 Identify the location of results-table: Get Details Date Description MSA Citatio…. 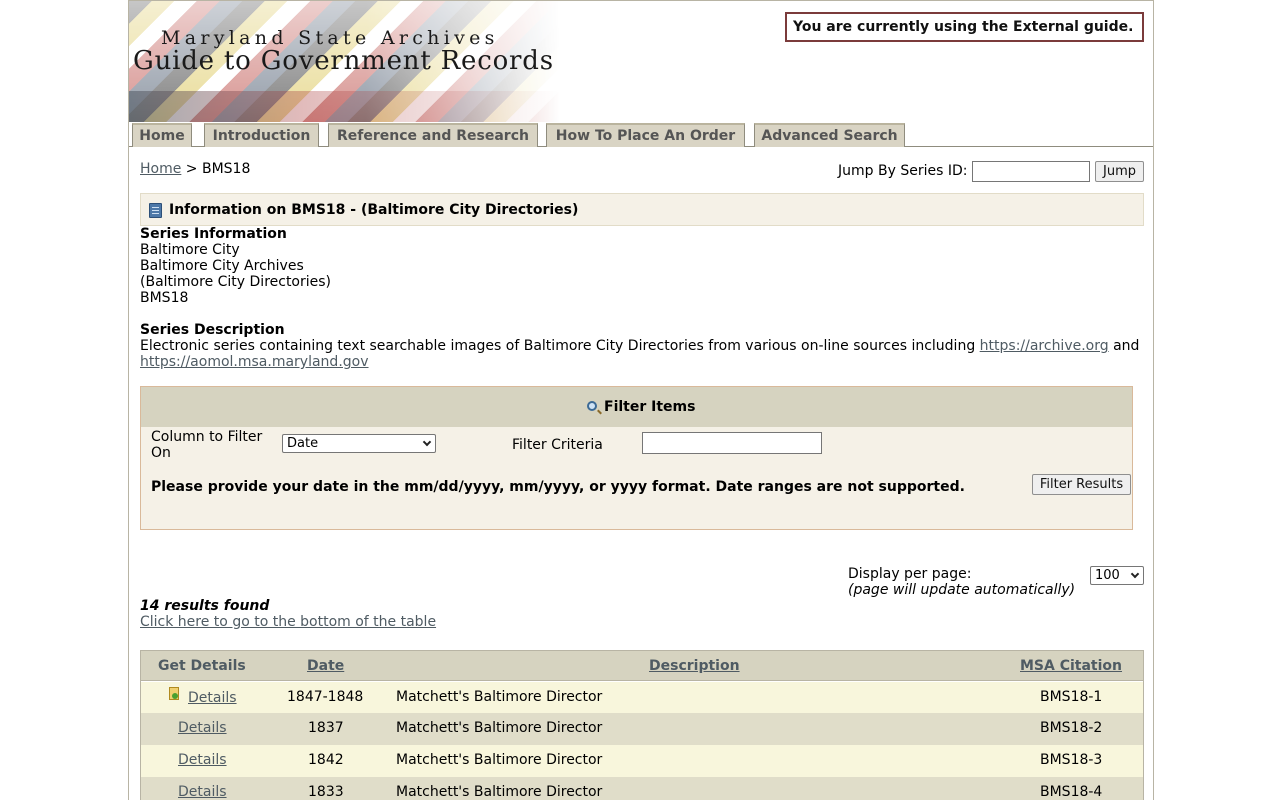
(642, 725).